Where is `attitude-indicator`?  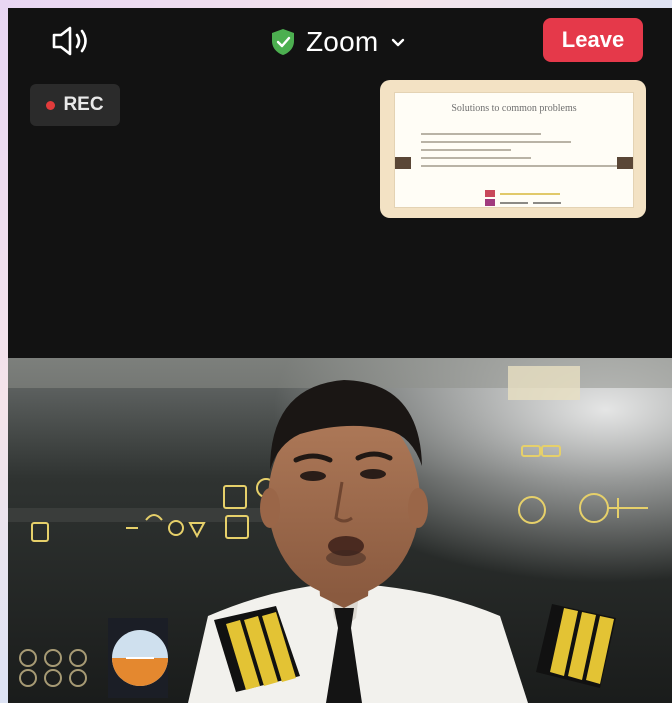
attitude-indicator is located at coordinates (138, 658).